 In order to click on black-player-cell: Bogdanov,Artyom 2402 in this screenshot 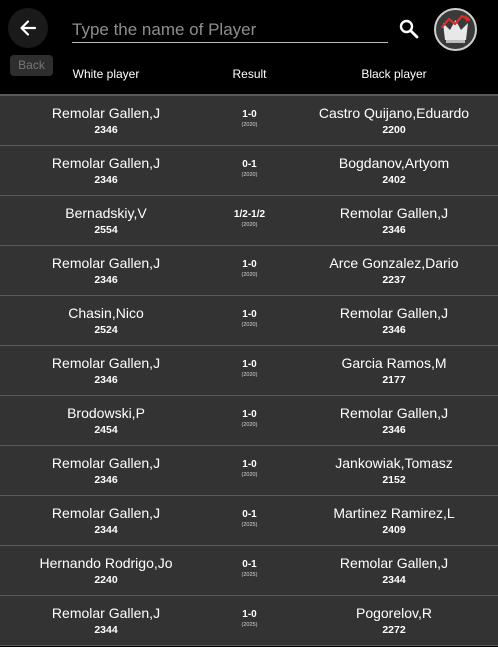, I will do `click(394, 171)`.